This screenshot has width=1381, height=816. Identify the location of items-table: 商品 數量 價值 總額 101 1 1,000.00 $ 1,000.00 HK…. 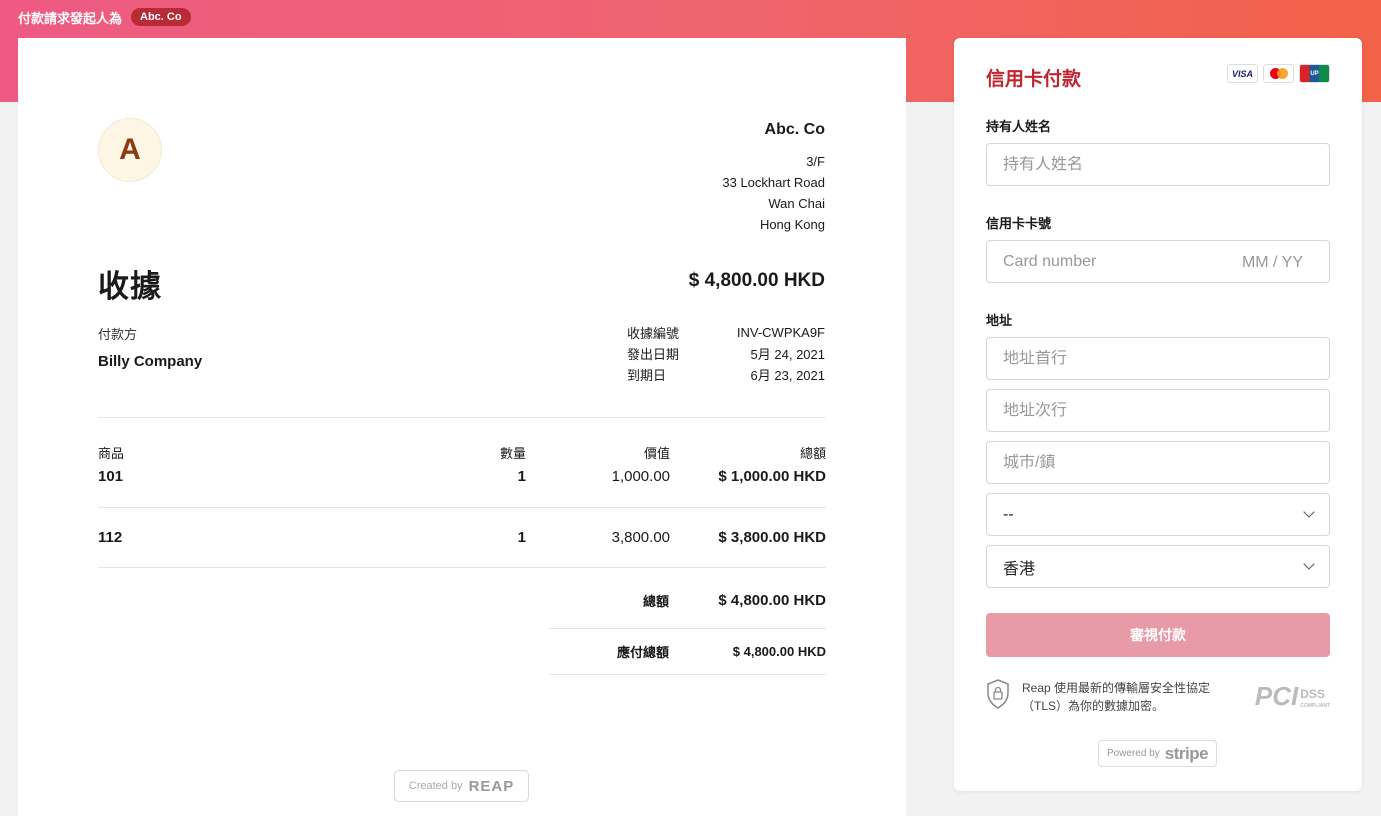
(462, 492).